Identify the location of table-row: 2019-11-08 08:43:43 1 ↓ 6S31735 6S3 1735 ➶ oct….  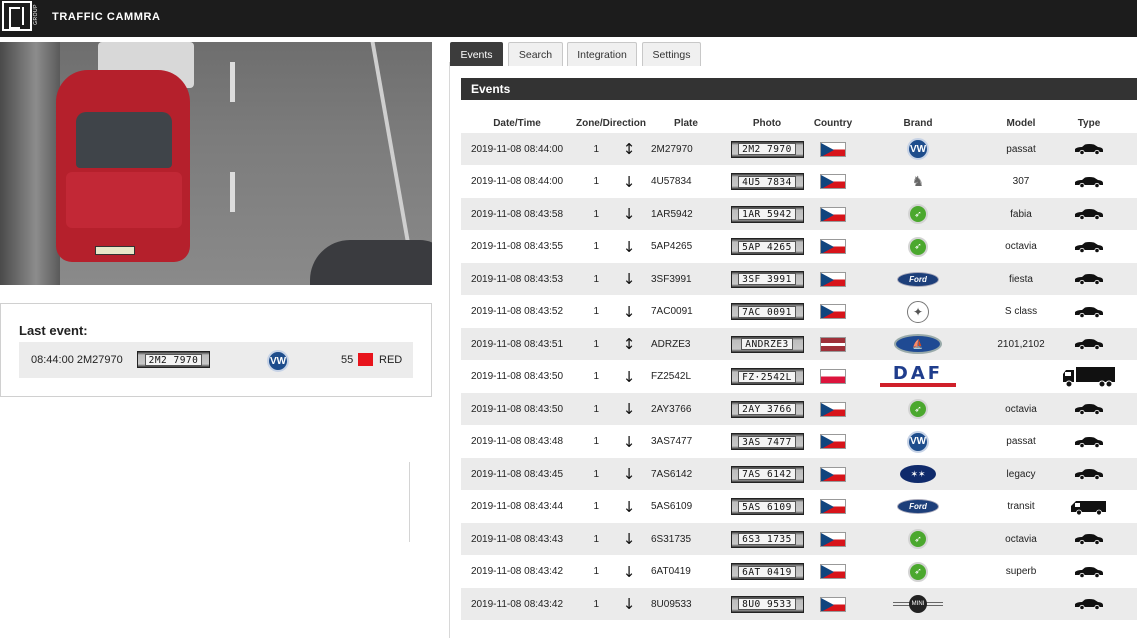
(799, 539).